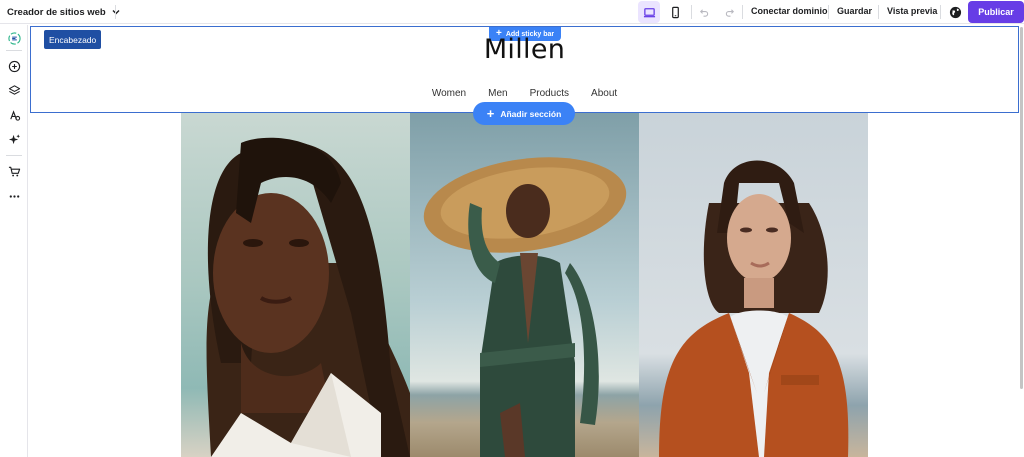  I want to click on logo-icon, so click(14, 38).